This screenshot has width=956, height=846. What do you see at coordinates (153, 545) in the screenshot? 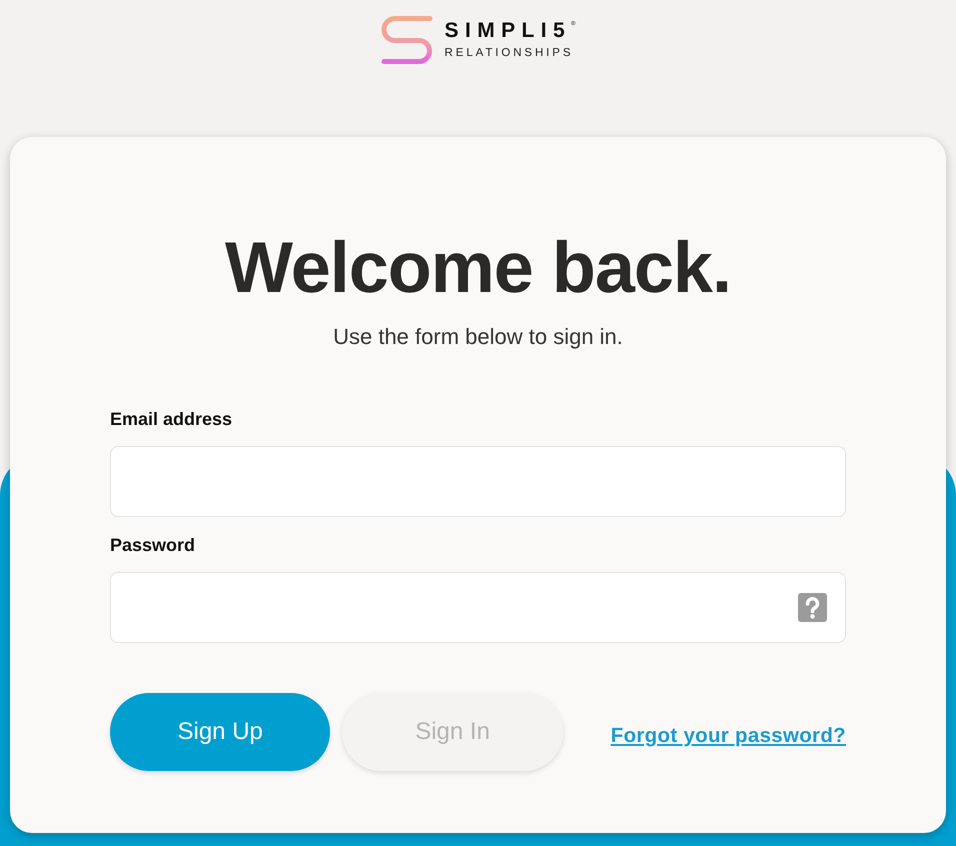
I see `field-label: Password` at bounding box center [153, 545].